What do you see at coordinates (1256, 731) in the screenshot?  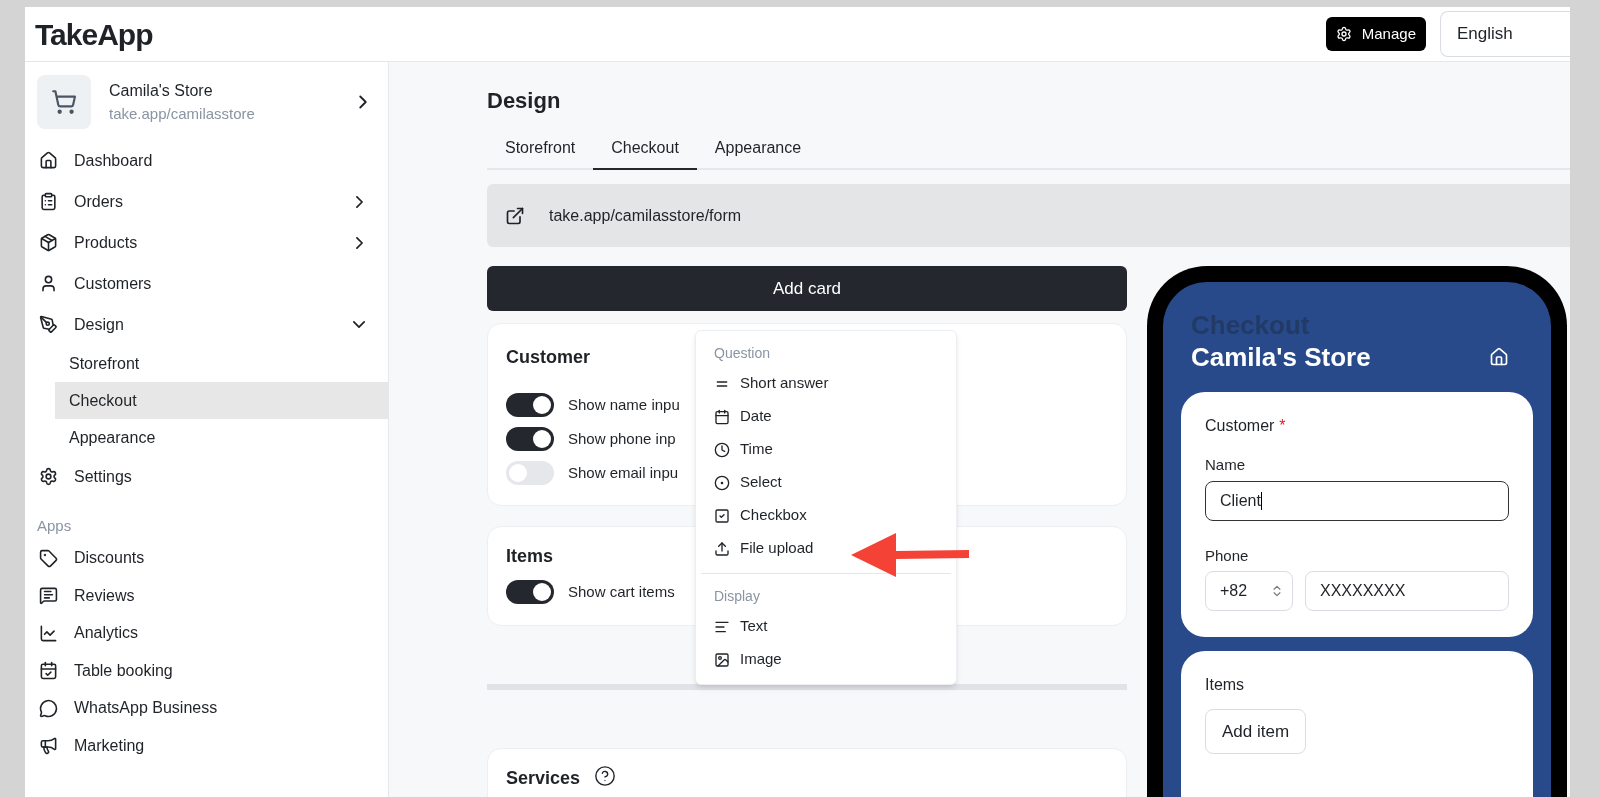 I see `add-item-button: Add item` at bounding box center [1256, 731].